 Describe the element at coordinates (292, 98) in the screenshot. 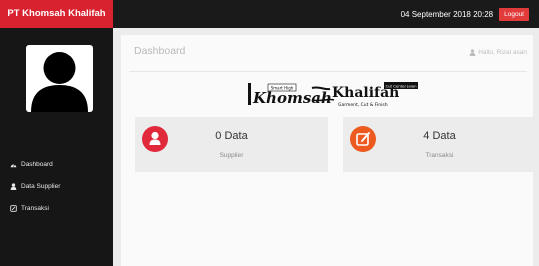

I see `logo-left-text: Khomsah` at that location.